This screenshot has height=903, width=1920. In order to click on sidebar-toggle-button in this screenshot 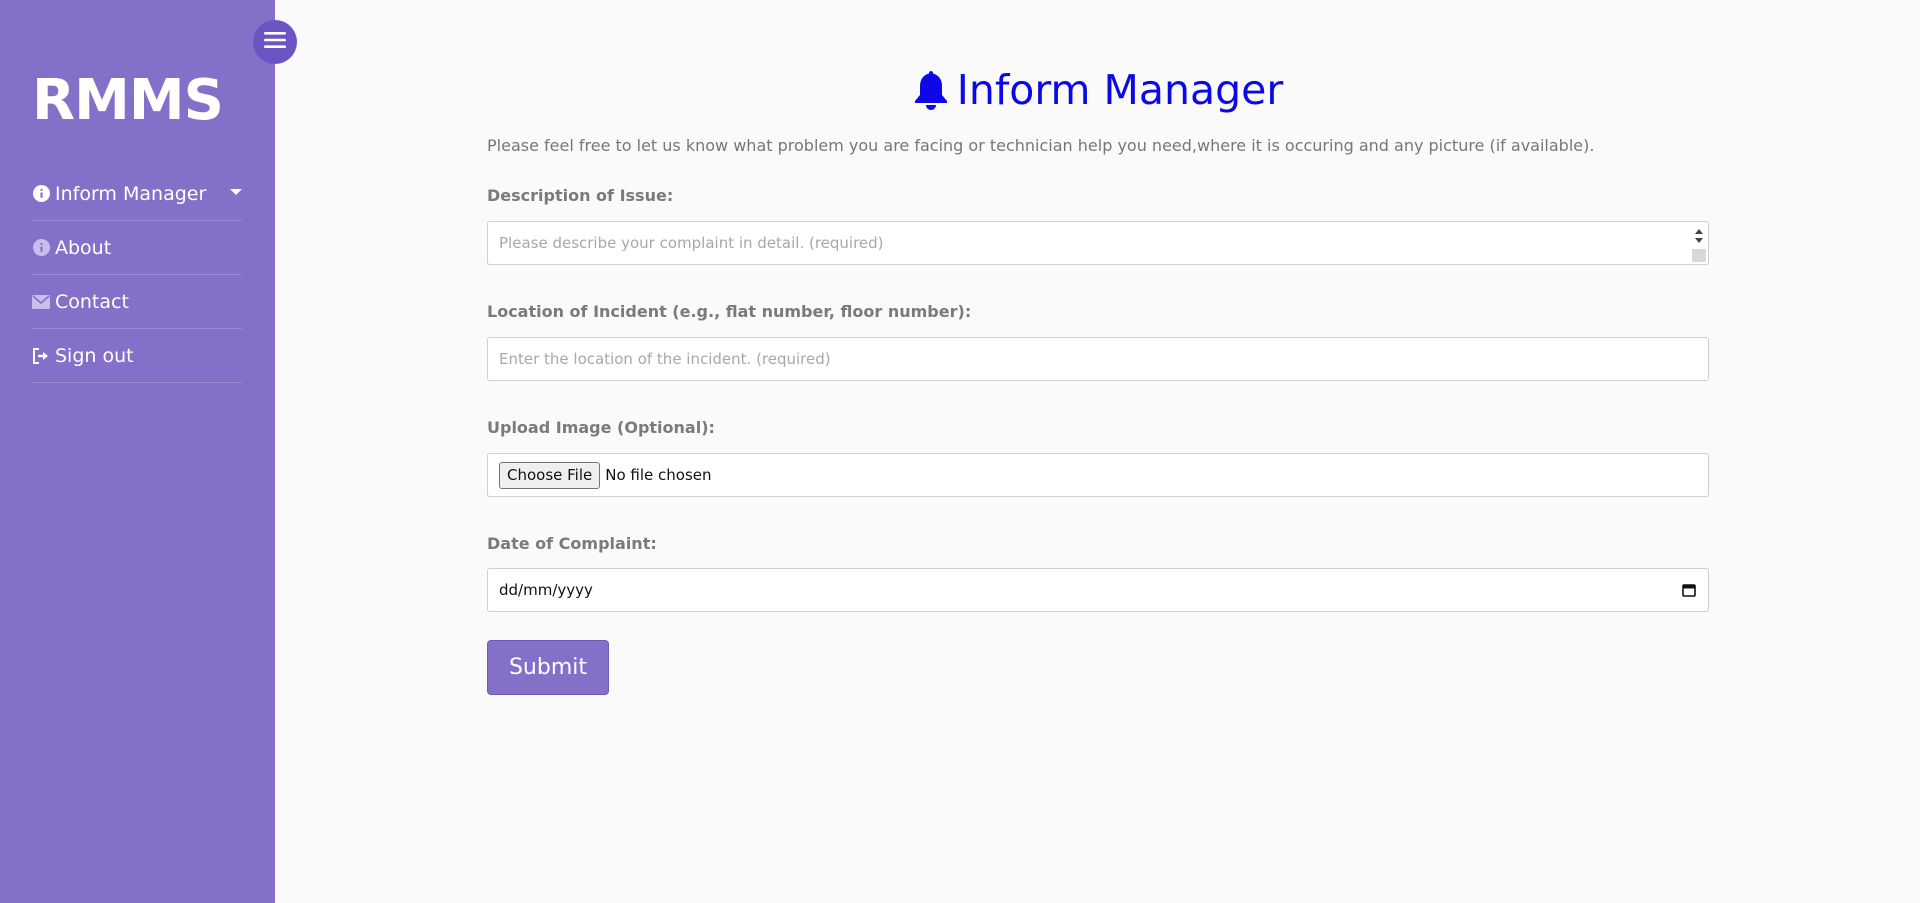, I will do `click(275, 42)`.